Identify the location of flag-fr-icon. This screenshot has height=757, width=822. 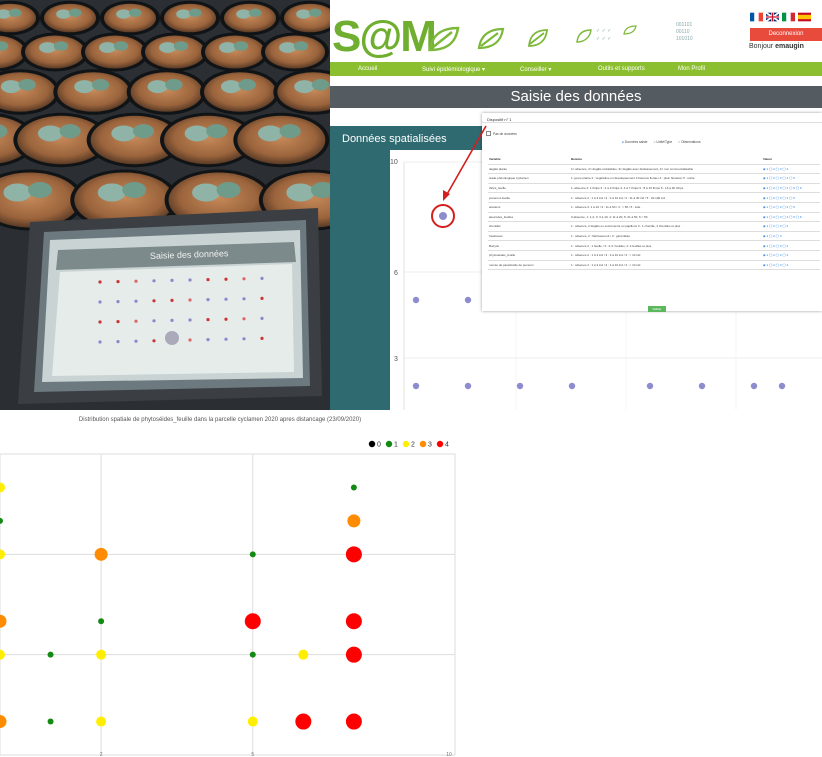
(756, 17).